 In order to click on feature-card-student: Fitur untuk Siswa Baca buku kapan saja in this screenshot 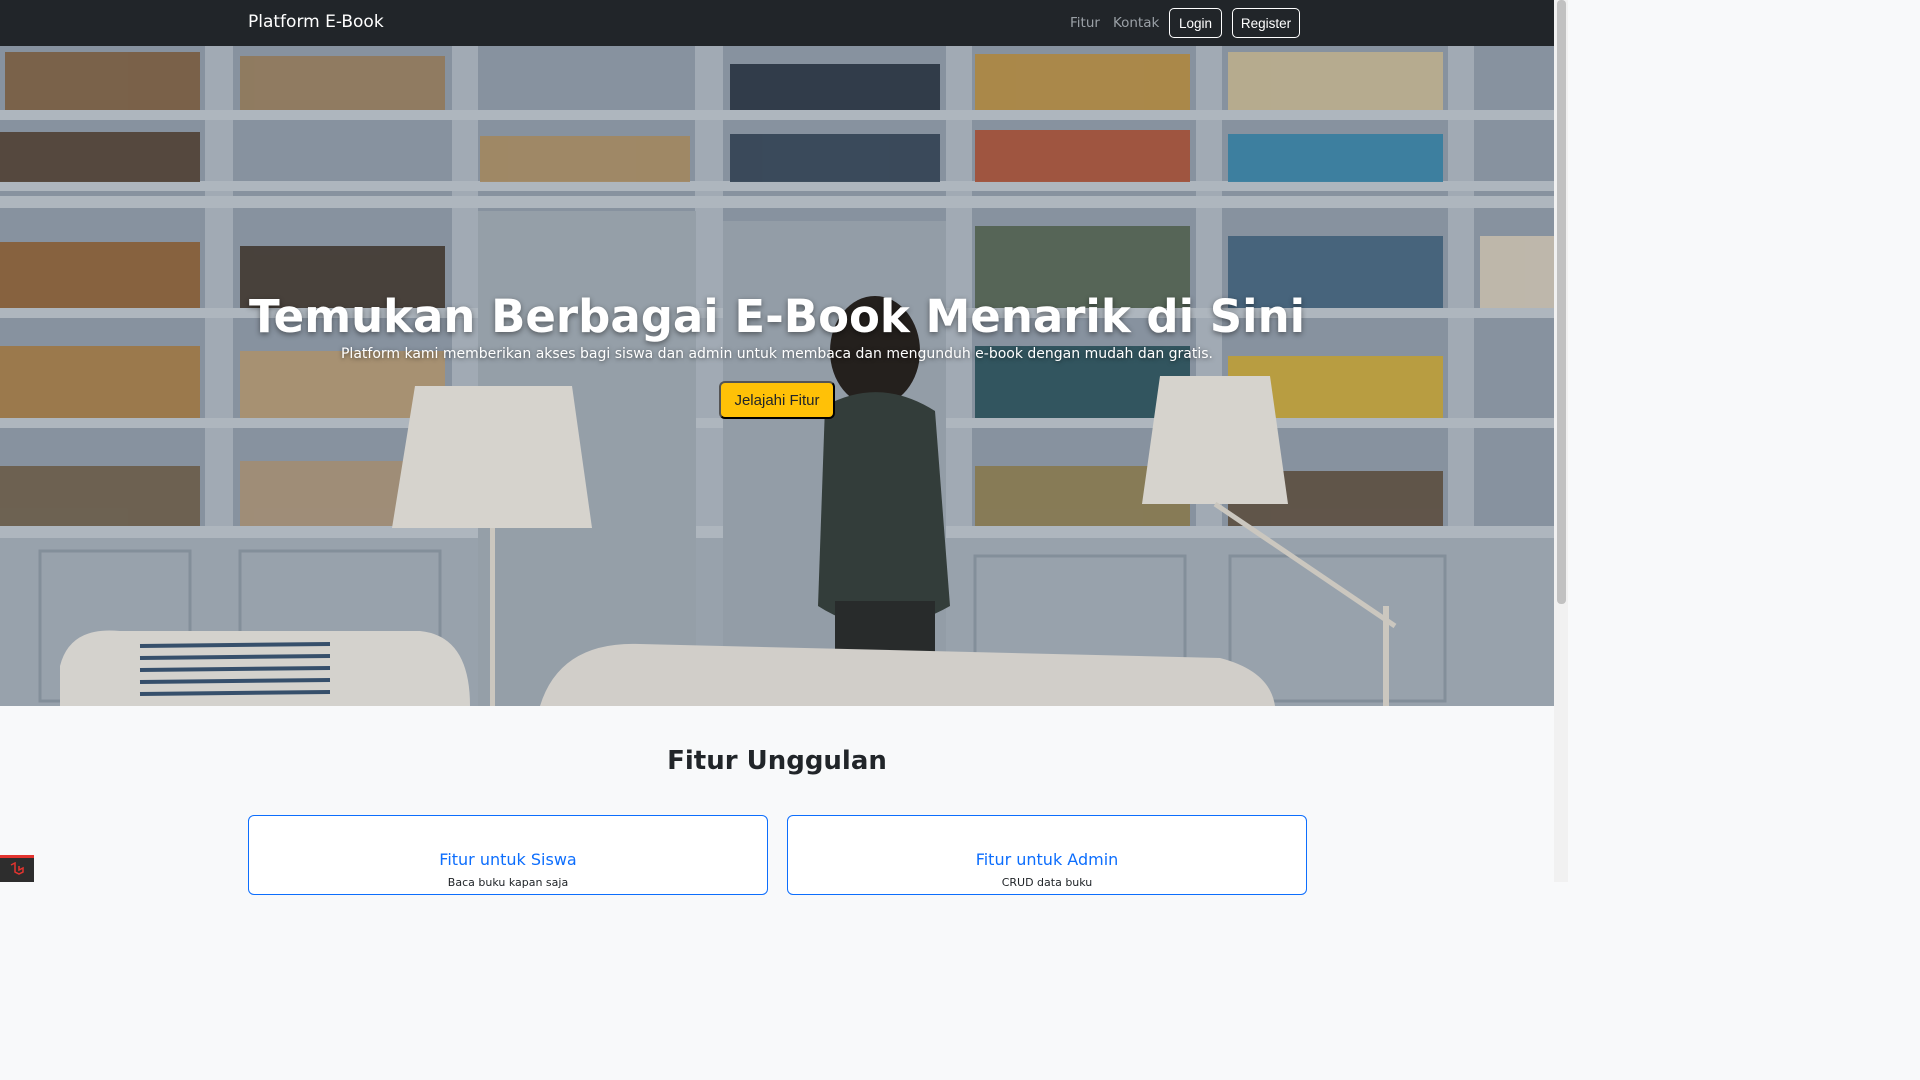, I will do `click(508, 855)`.